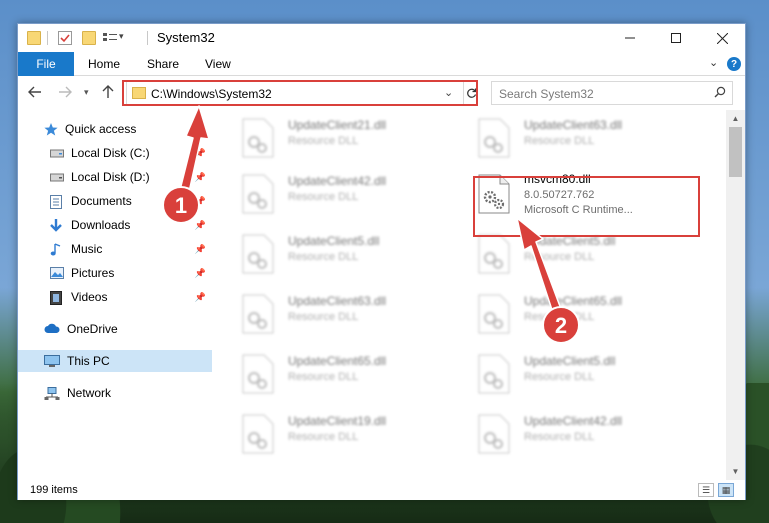  What do you see at coordinates (218, 64) in the screenshot?
I see `tab-view: View` at bounding box center [218, 64].